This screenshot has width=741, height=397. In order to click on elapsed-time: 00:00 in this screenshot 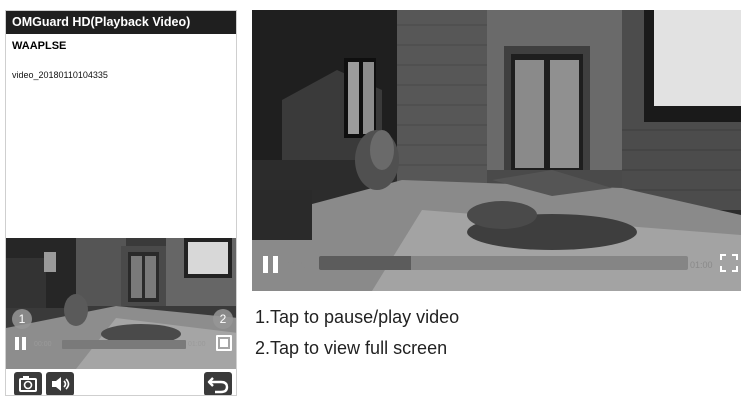, I will do `click(43, 344)`.